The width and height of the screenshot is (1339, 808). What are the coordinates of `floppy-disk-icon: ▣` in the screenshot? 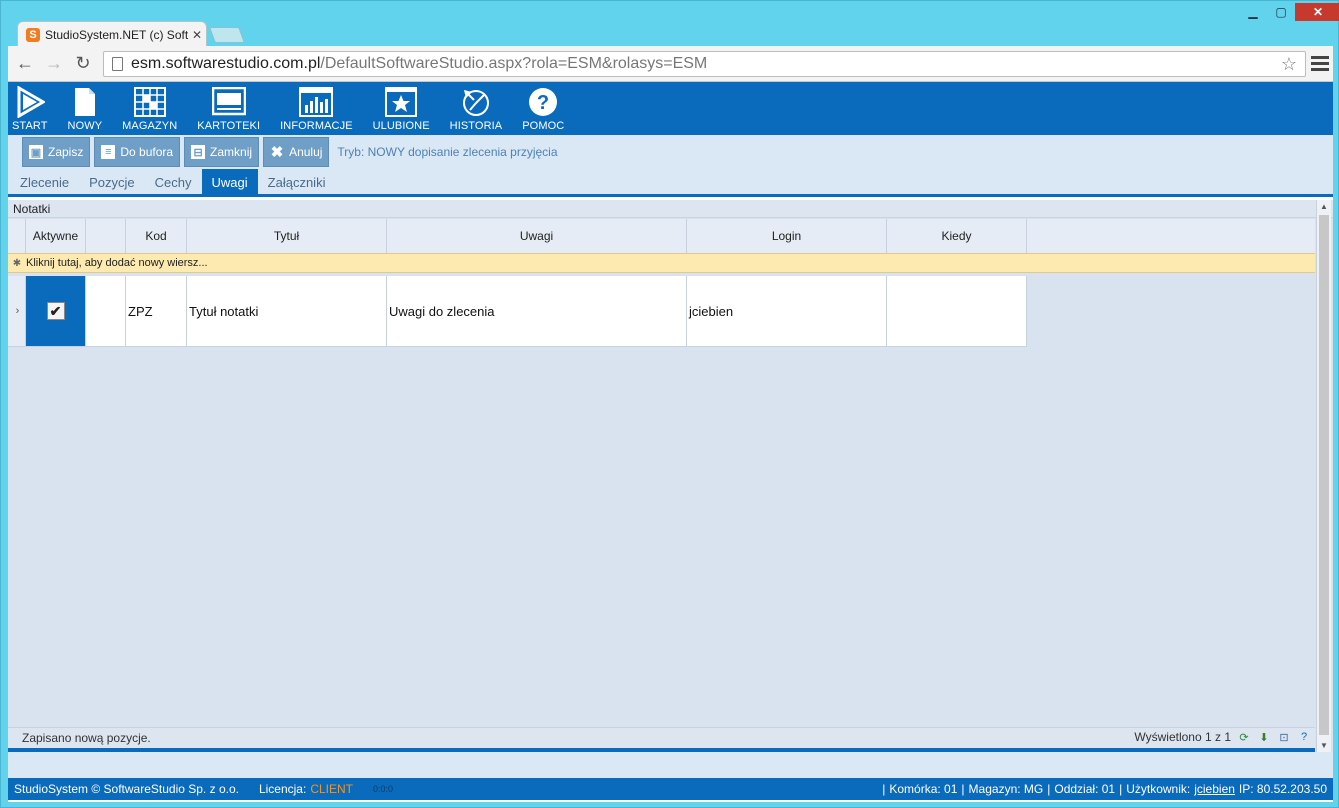 It's located at (36, 152).